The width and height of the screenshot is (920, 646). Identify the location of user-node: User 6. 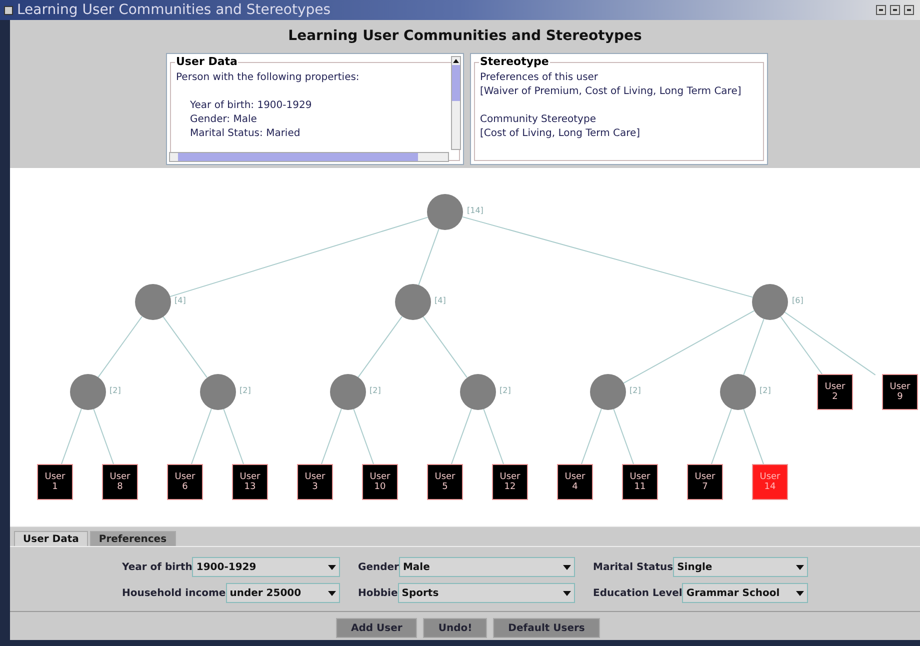
(185, 482).